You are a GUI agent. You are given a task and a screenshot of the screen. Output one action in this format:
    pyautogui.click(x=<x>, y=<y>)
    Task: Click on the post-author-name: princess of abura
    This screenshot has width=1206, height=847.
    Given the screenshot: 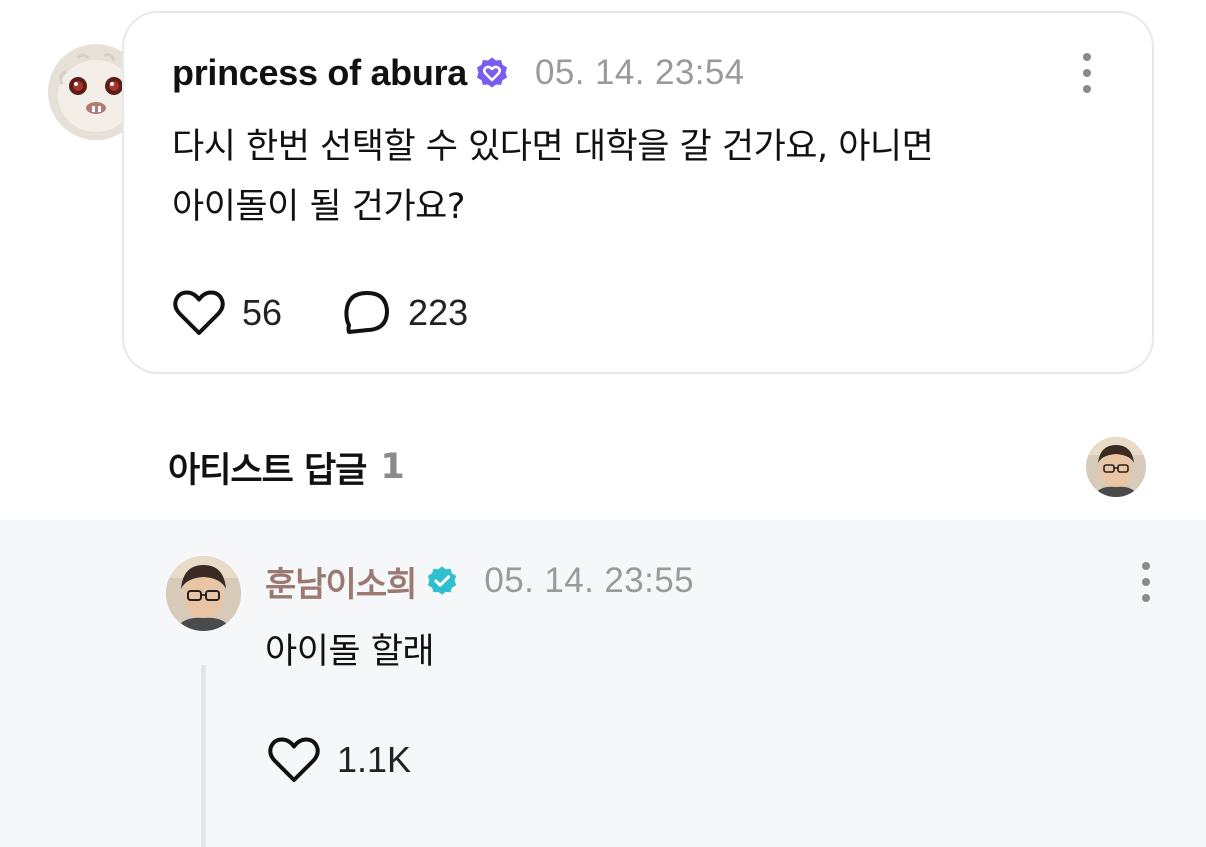 What is the action you would take?
    pyautogui.click(x=319, y=73)
    